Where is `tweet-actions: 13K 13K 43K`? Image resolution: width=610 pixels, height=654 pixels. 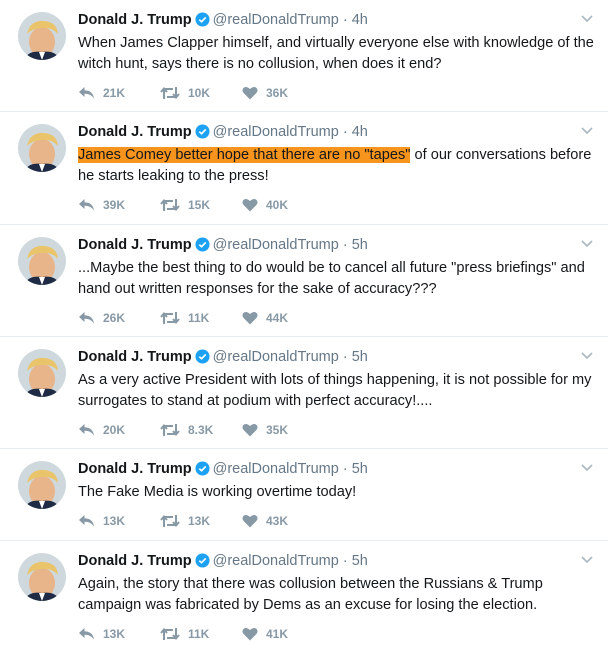 tweet-actions: 13K 13K 43K is located at coordinates (201, 521).